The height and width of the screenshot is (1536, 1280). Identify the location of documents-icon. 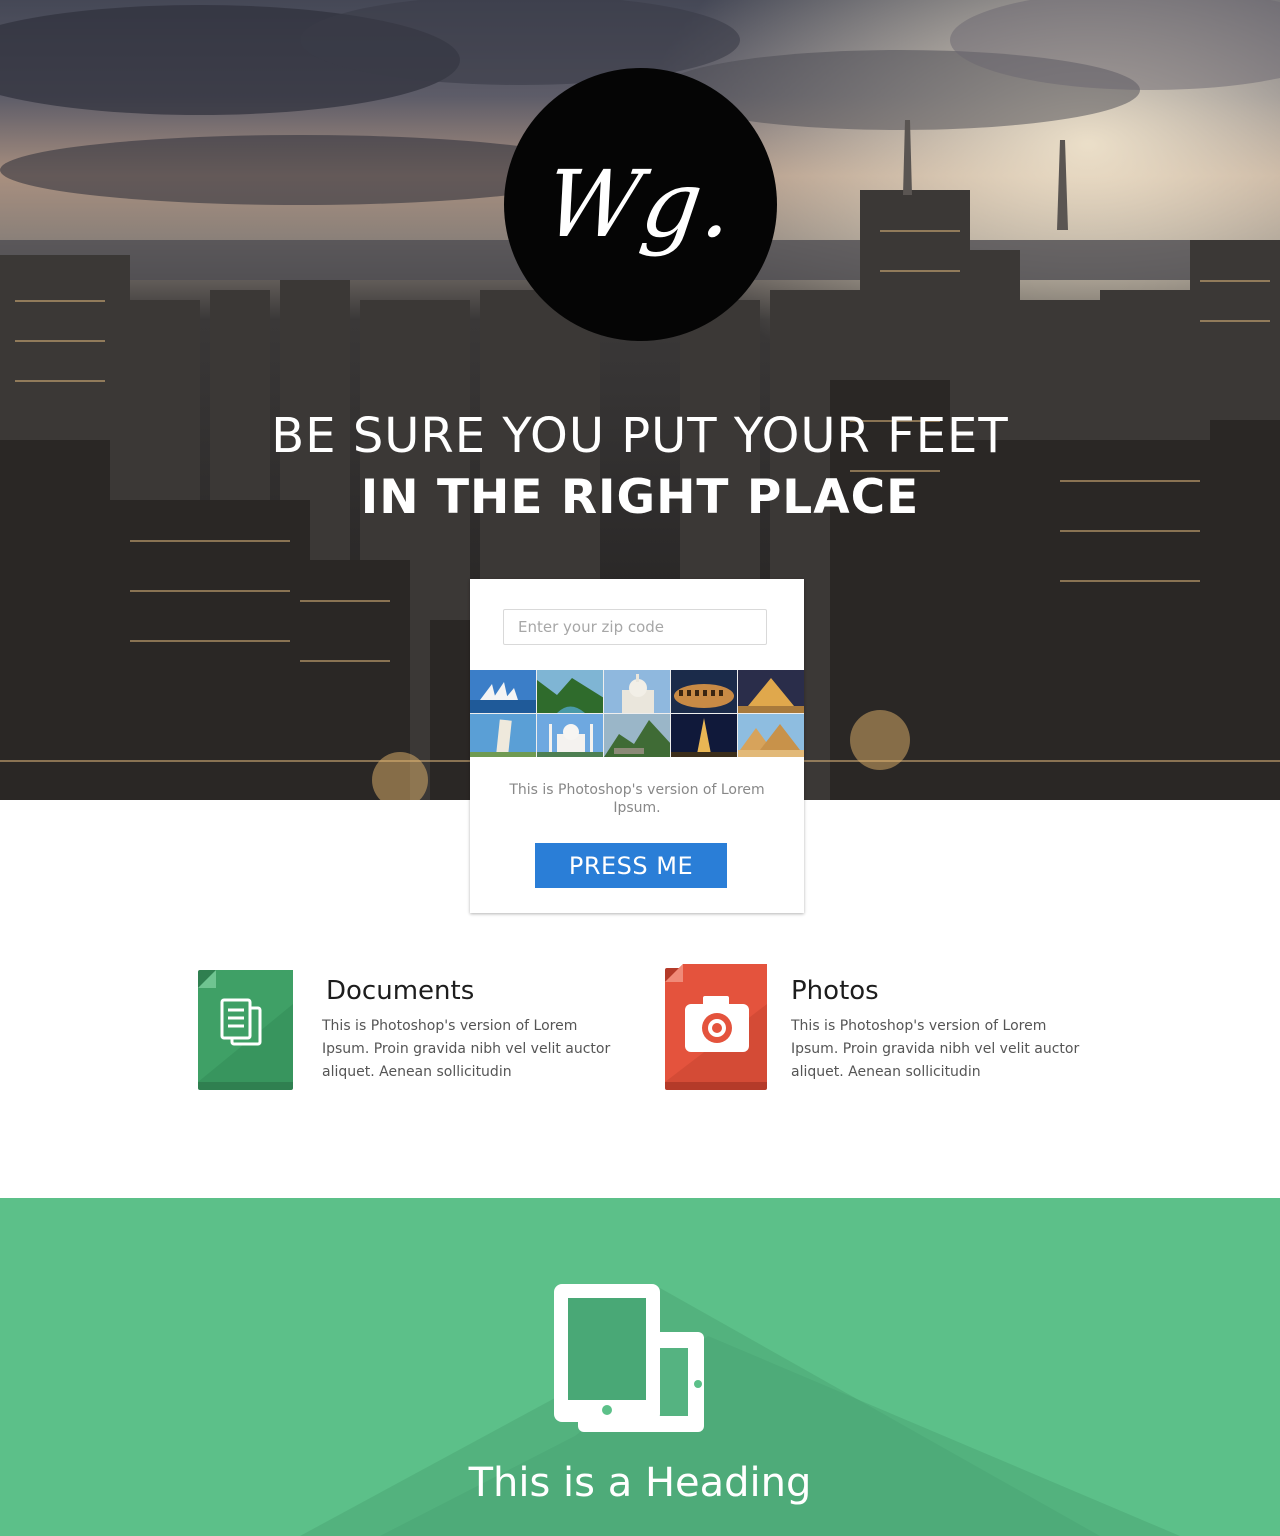
(246, 1028).